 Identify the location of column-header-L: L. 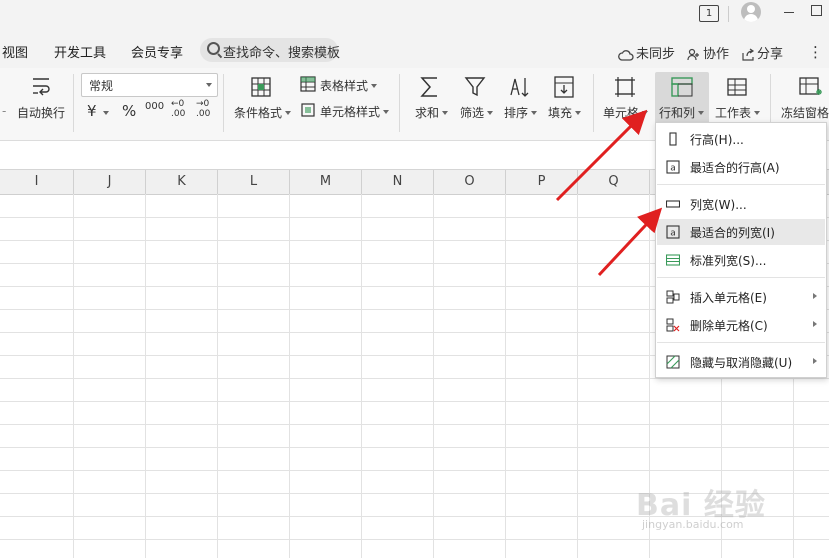
(254, 182).